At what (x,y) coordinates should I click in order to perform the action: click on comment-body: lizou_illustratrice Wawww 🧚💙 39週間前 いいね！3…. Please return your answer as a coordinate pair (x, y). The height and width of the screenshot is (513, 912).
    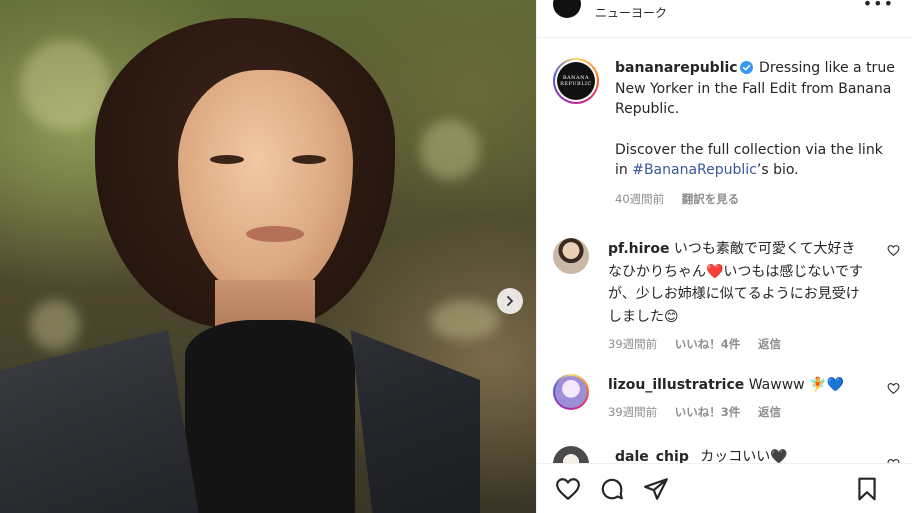
    Looking at the image, I should click on (735, 399).